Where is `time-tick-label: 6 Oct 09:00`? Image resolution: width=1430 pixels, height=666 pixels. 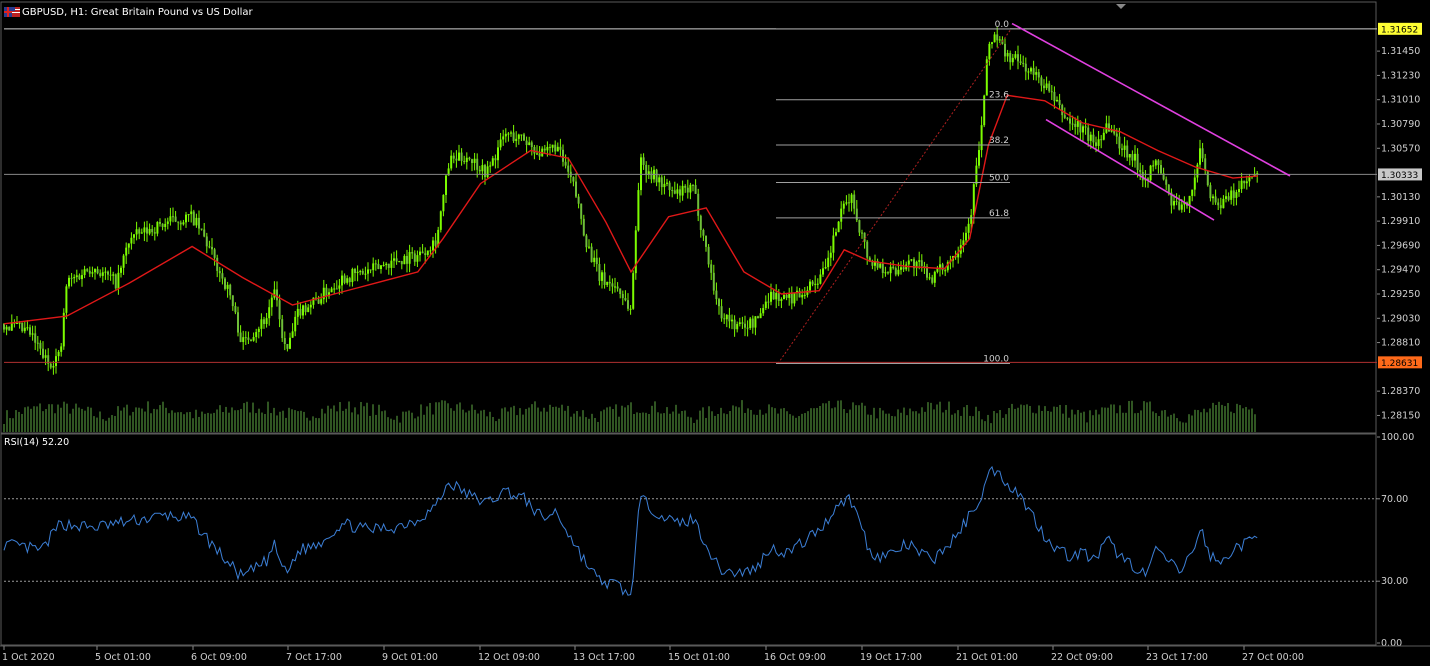 time-tick-label: 6 Oct 09:00 is located at coordinates (219, 657).